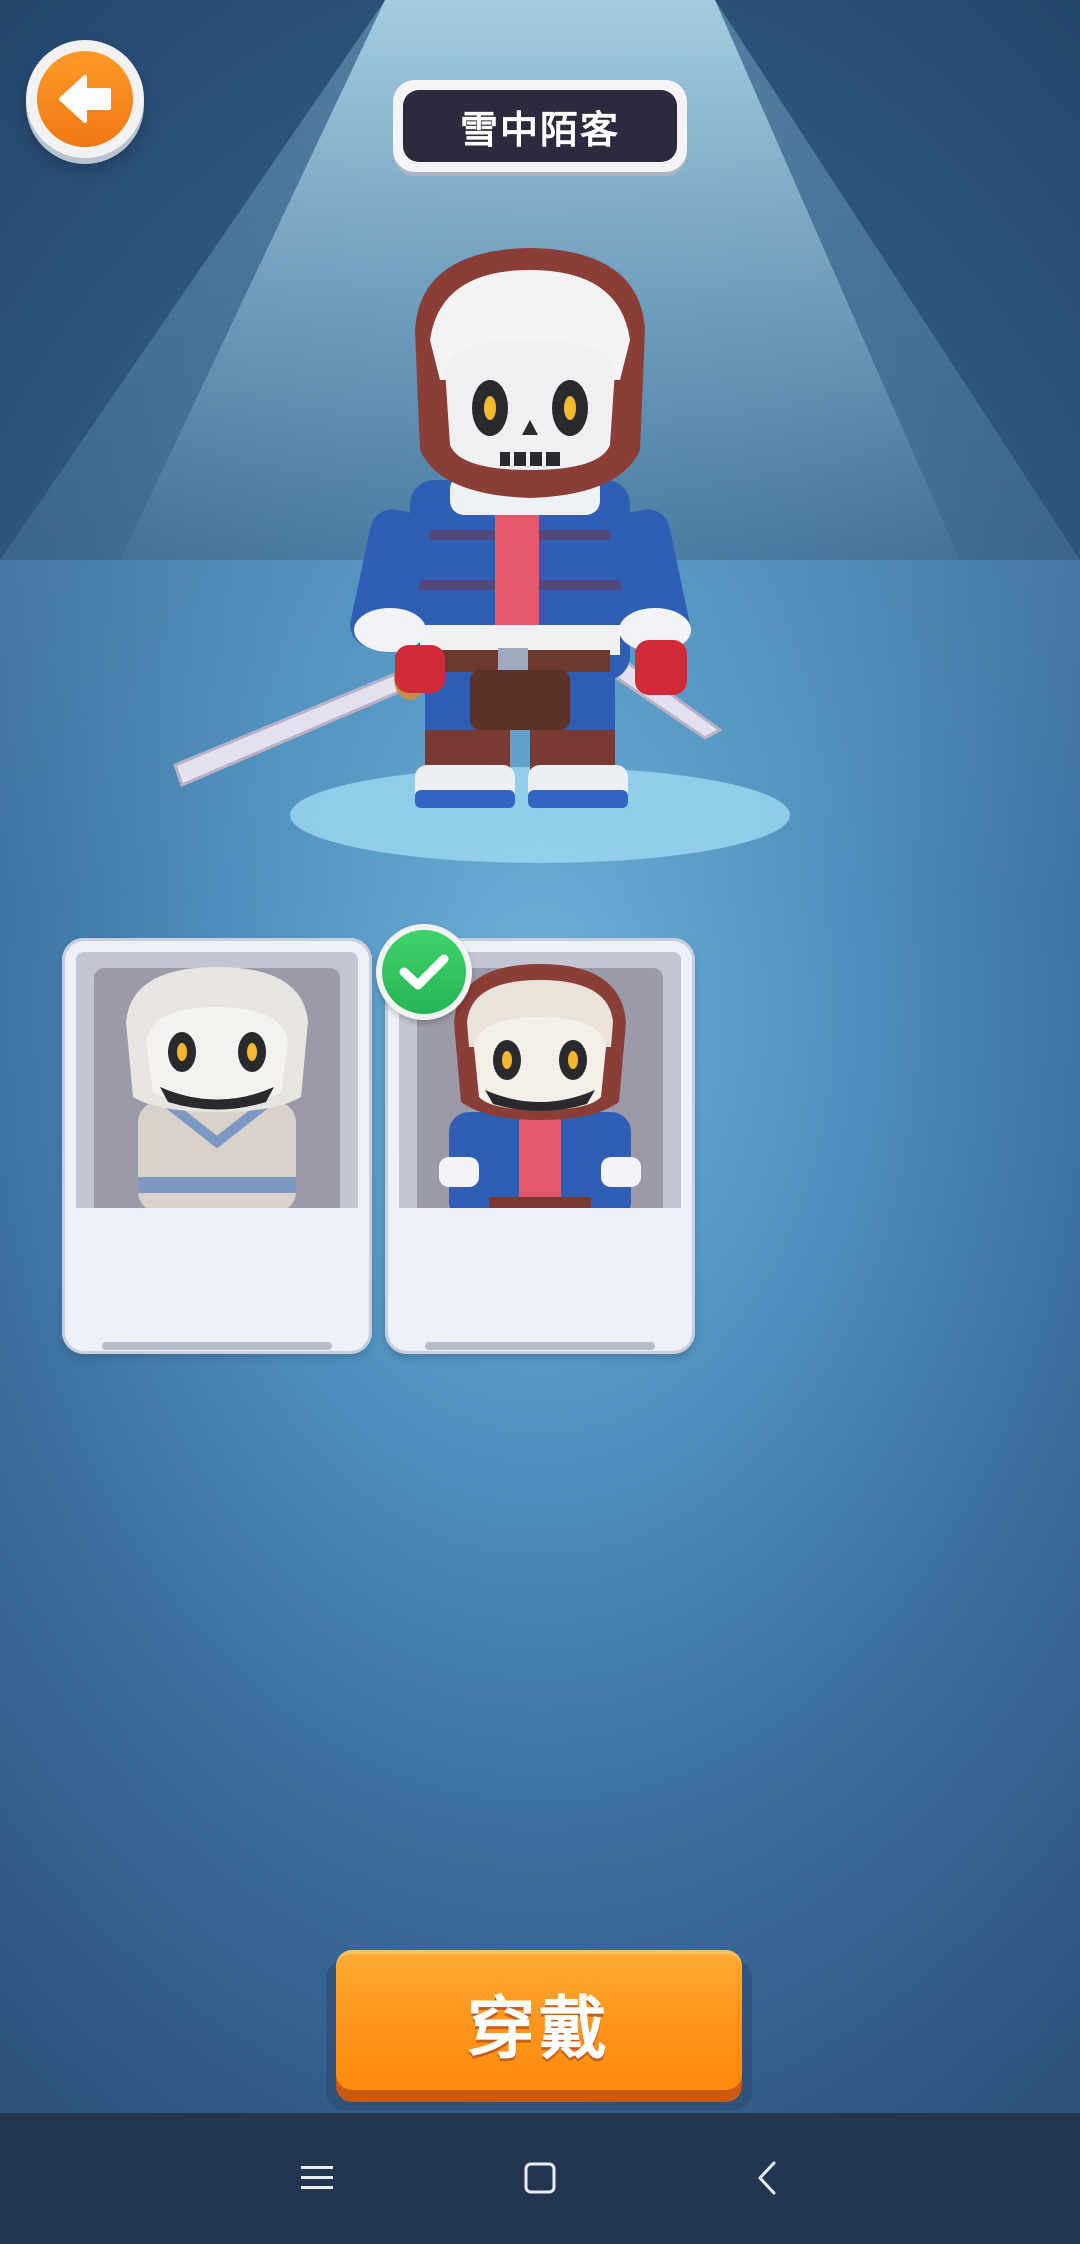  Describe the element at coordinates (539, 2020) in the screenshot. I see `wear-button-label: 穿戴` at that location.